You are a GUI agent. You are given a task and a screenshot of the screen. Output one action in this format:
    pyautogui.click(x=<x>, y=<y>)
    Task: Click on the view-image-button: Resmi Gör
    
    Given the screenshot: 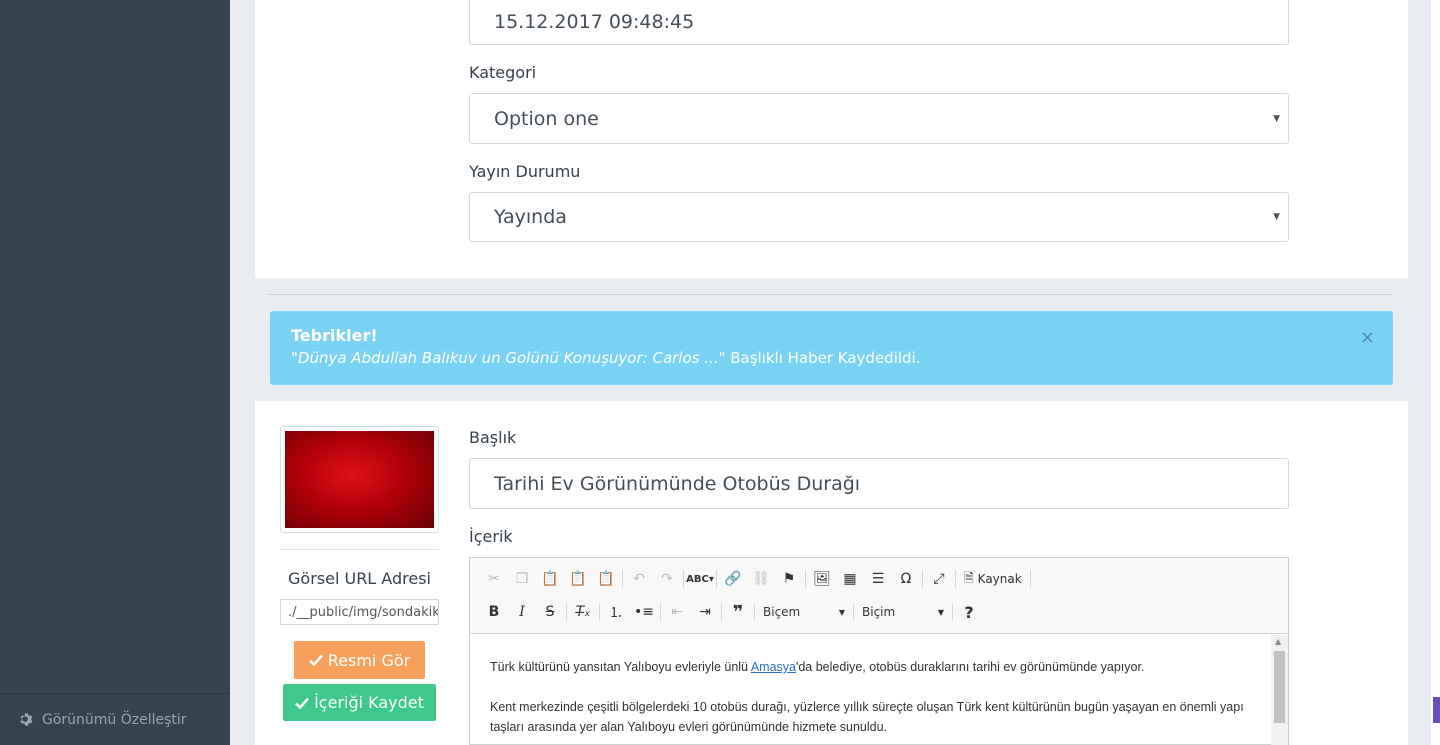 What is the action you would take?
    pyautogui.click(x=359, y=660)
    